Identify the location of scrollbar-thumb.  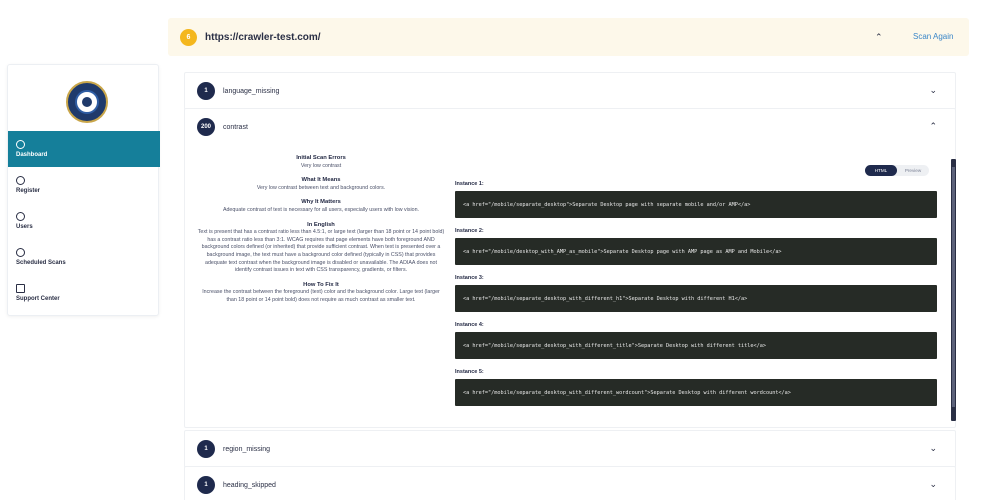
(953, 287).